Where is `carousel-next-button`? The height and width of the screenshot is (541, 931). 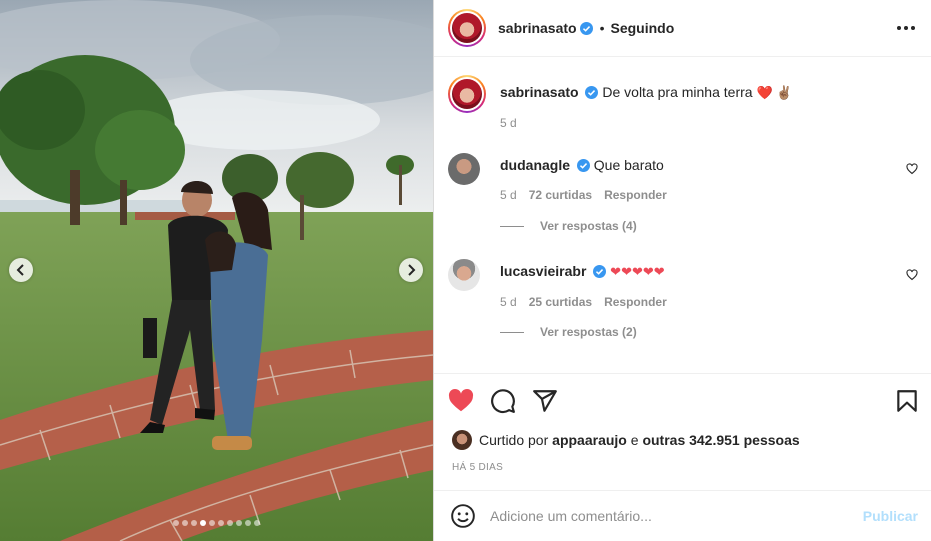 carousel-next-button is located at coordinates (411, 270).